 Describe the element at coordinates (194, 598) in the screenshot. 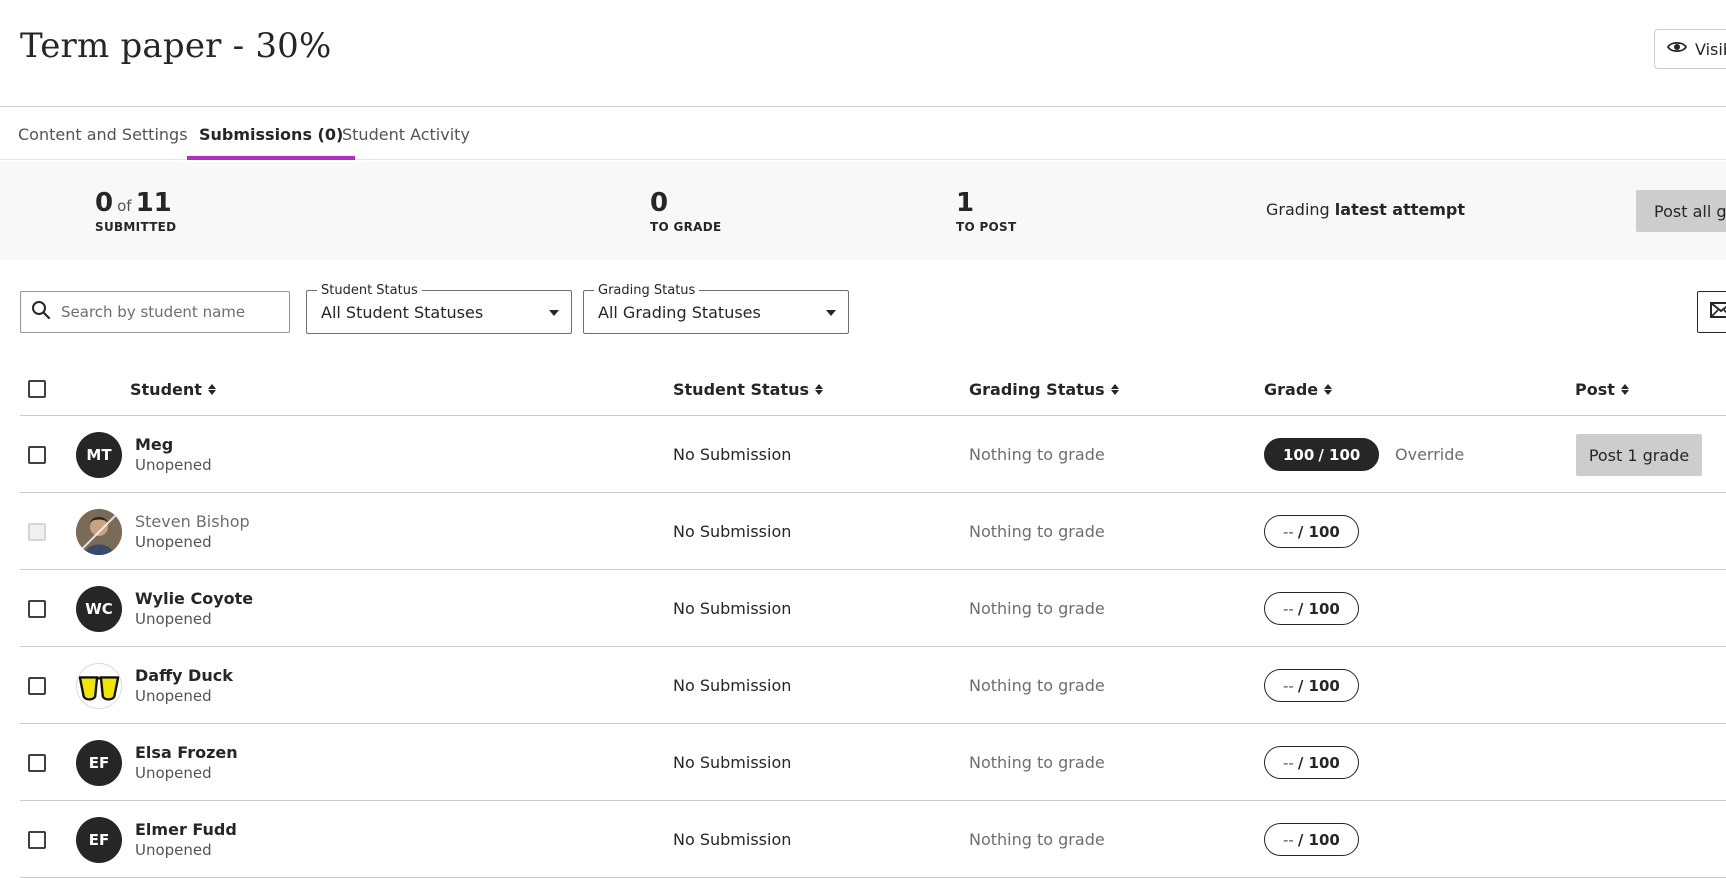

I see `student-name: Wylie Coyote` at that location.